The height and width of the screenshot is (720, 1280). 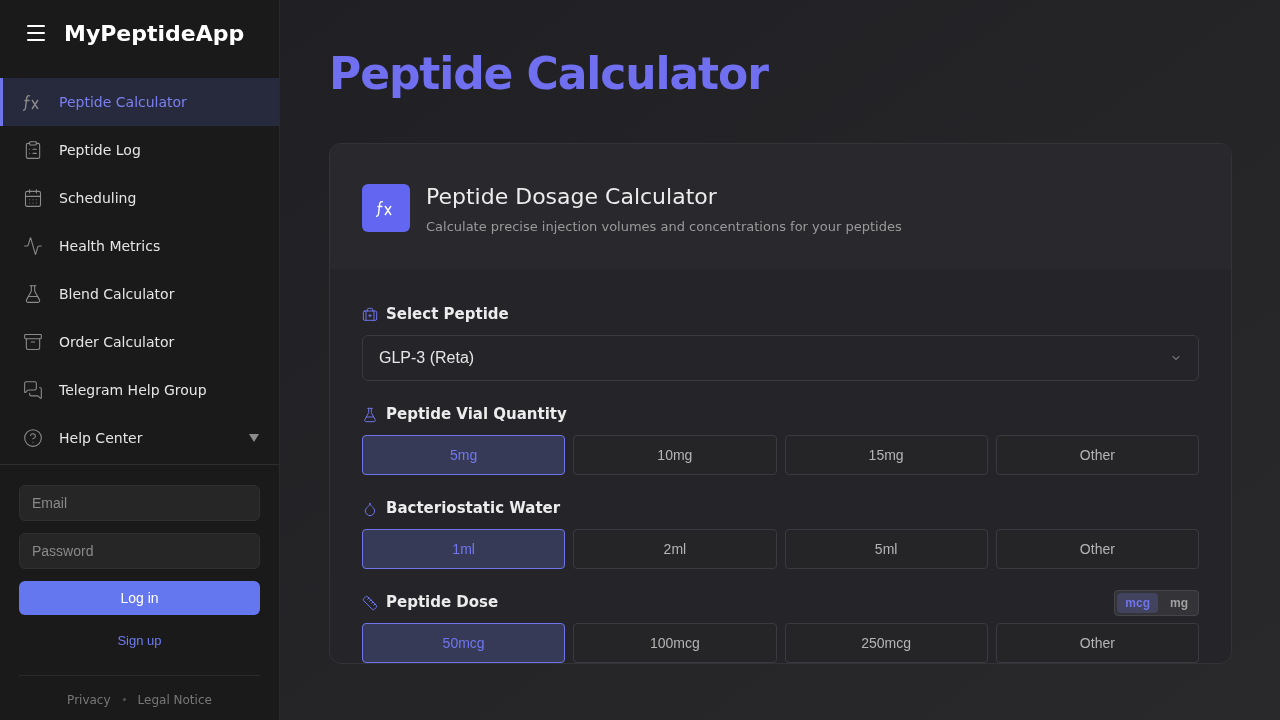 I want to click on nav-item: Peptide Calculator, so click(x=139, y=102).